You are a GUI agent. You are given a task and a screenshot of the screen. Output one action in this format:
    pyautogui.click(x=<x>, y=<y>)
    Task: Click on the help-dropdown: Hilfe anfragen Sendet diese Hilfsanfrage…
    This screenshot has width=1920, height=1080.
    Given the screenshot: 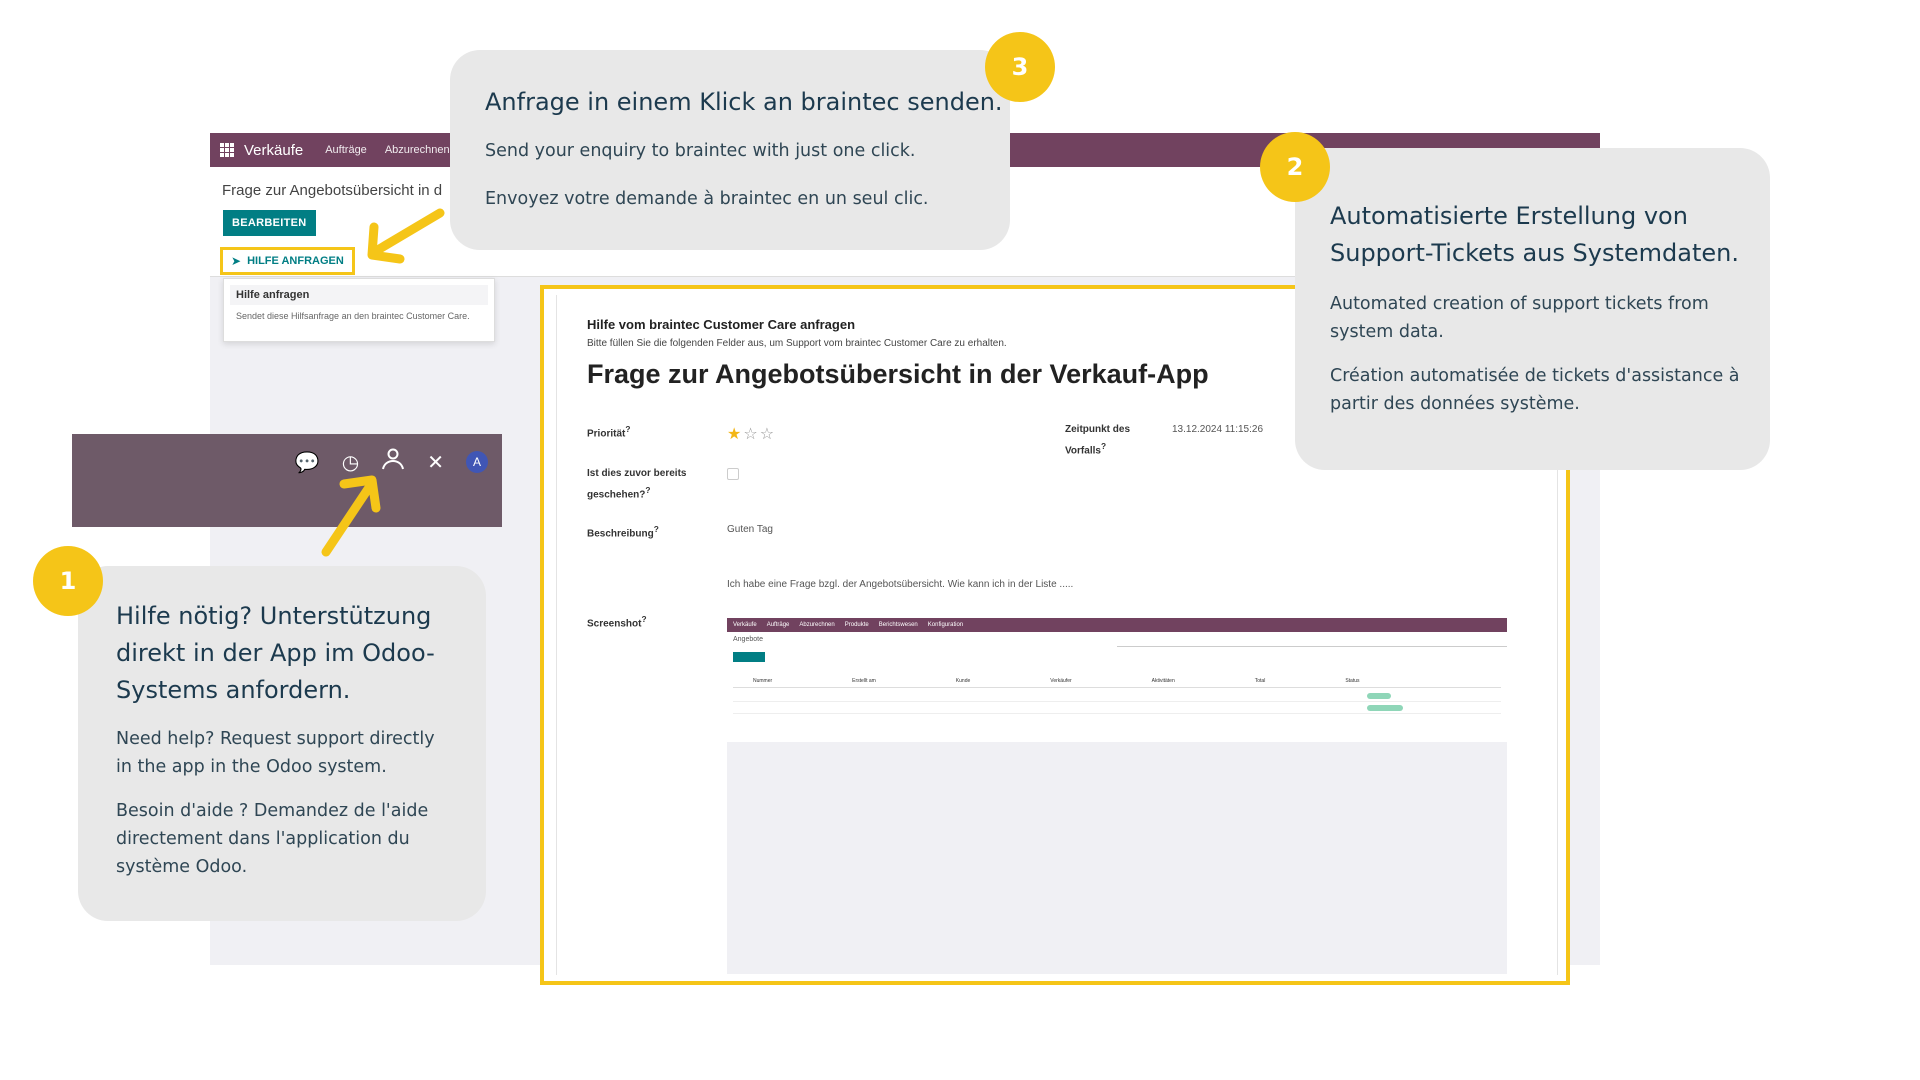 What is the action you would take?
    pyautogui.click(x=359, y=310)
    